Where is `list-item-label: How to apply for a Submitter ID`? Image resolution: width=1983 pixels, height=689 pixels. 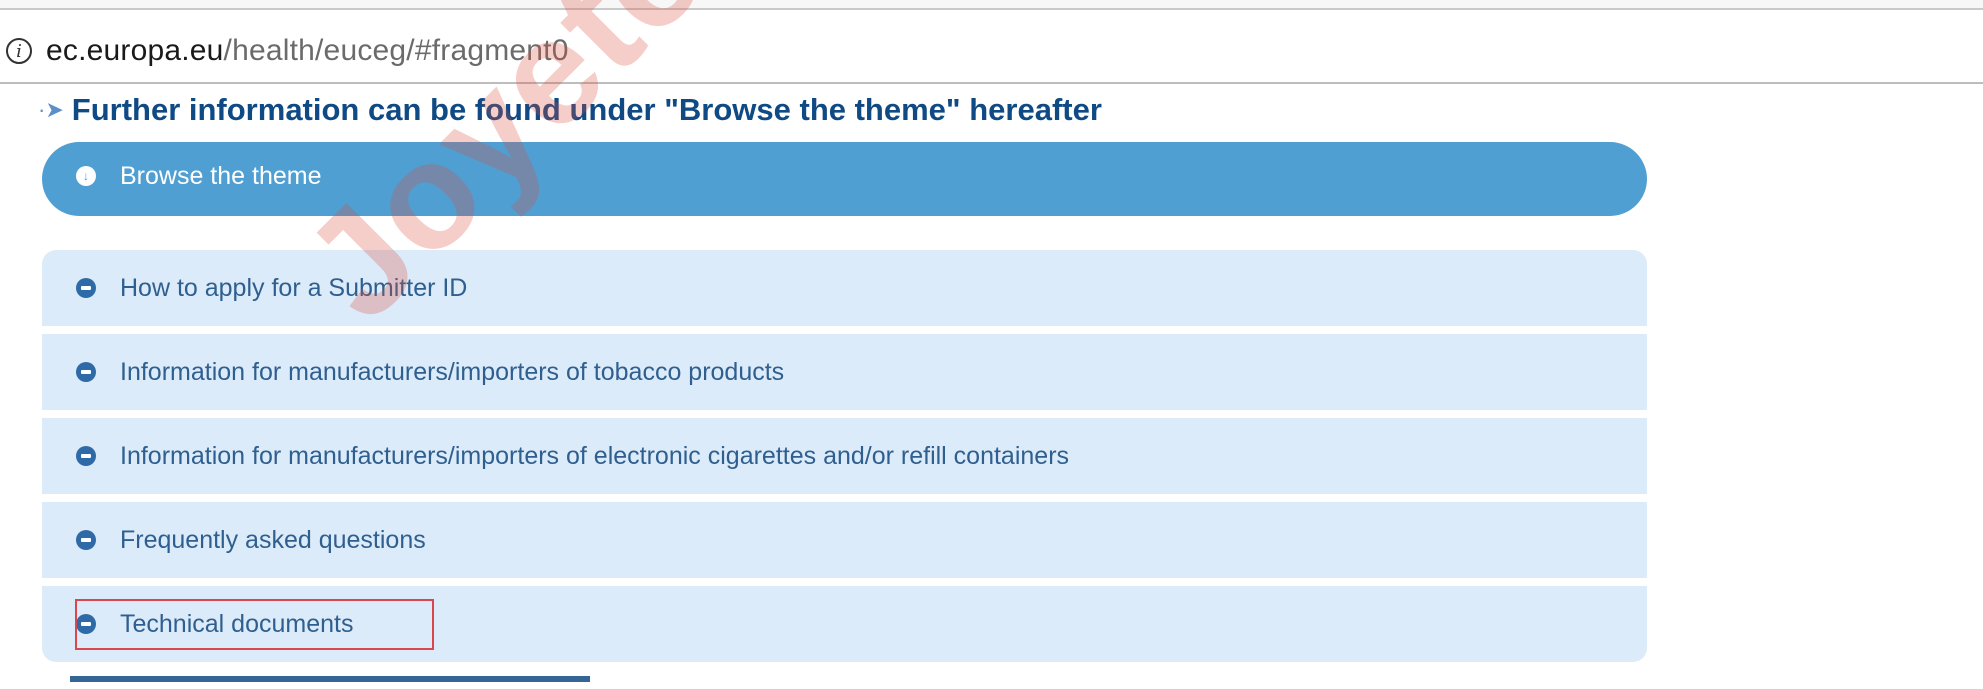
list-item-label: How to apply for a Submitter ID is located at coordinates (293, 288).